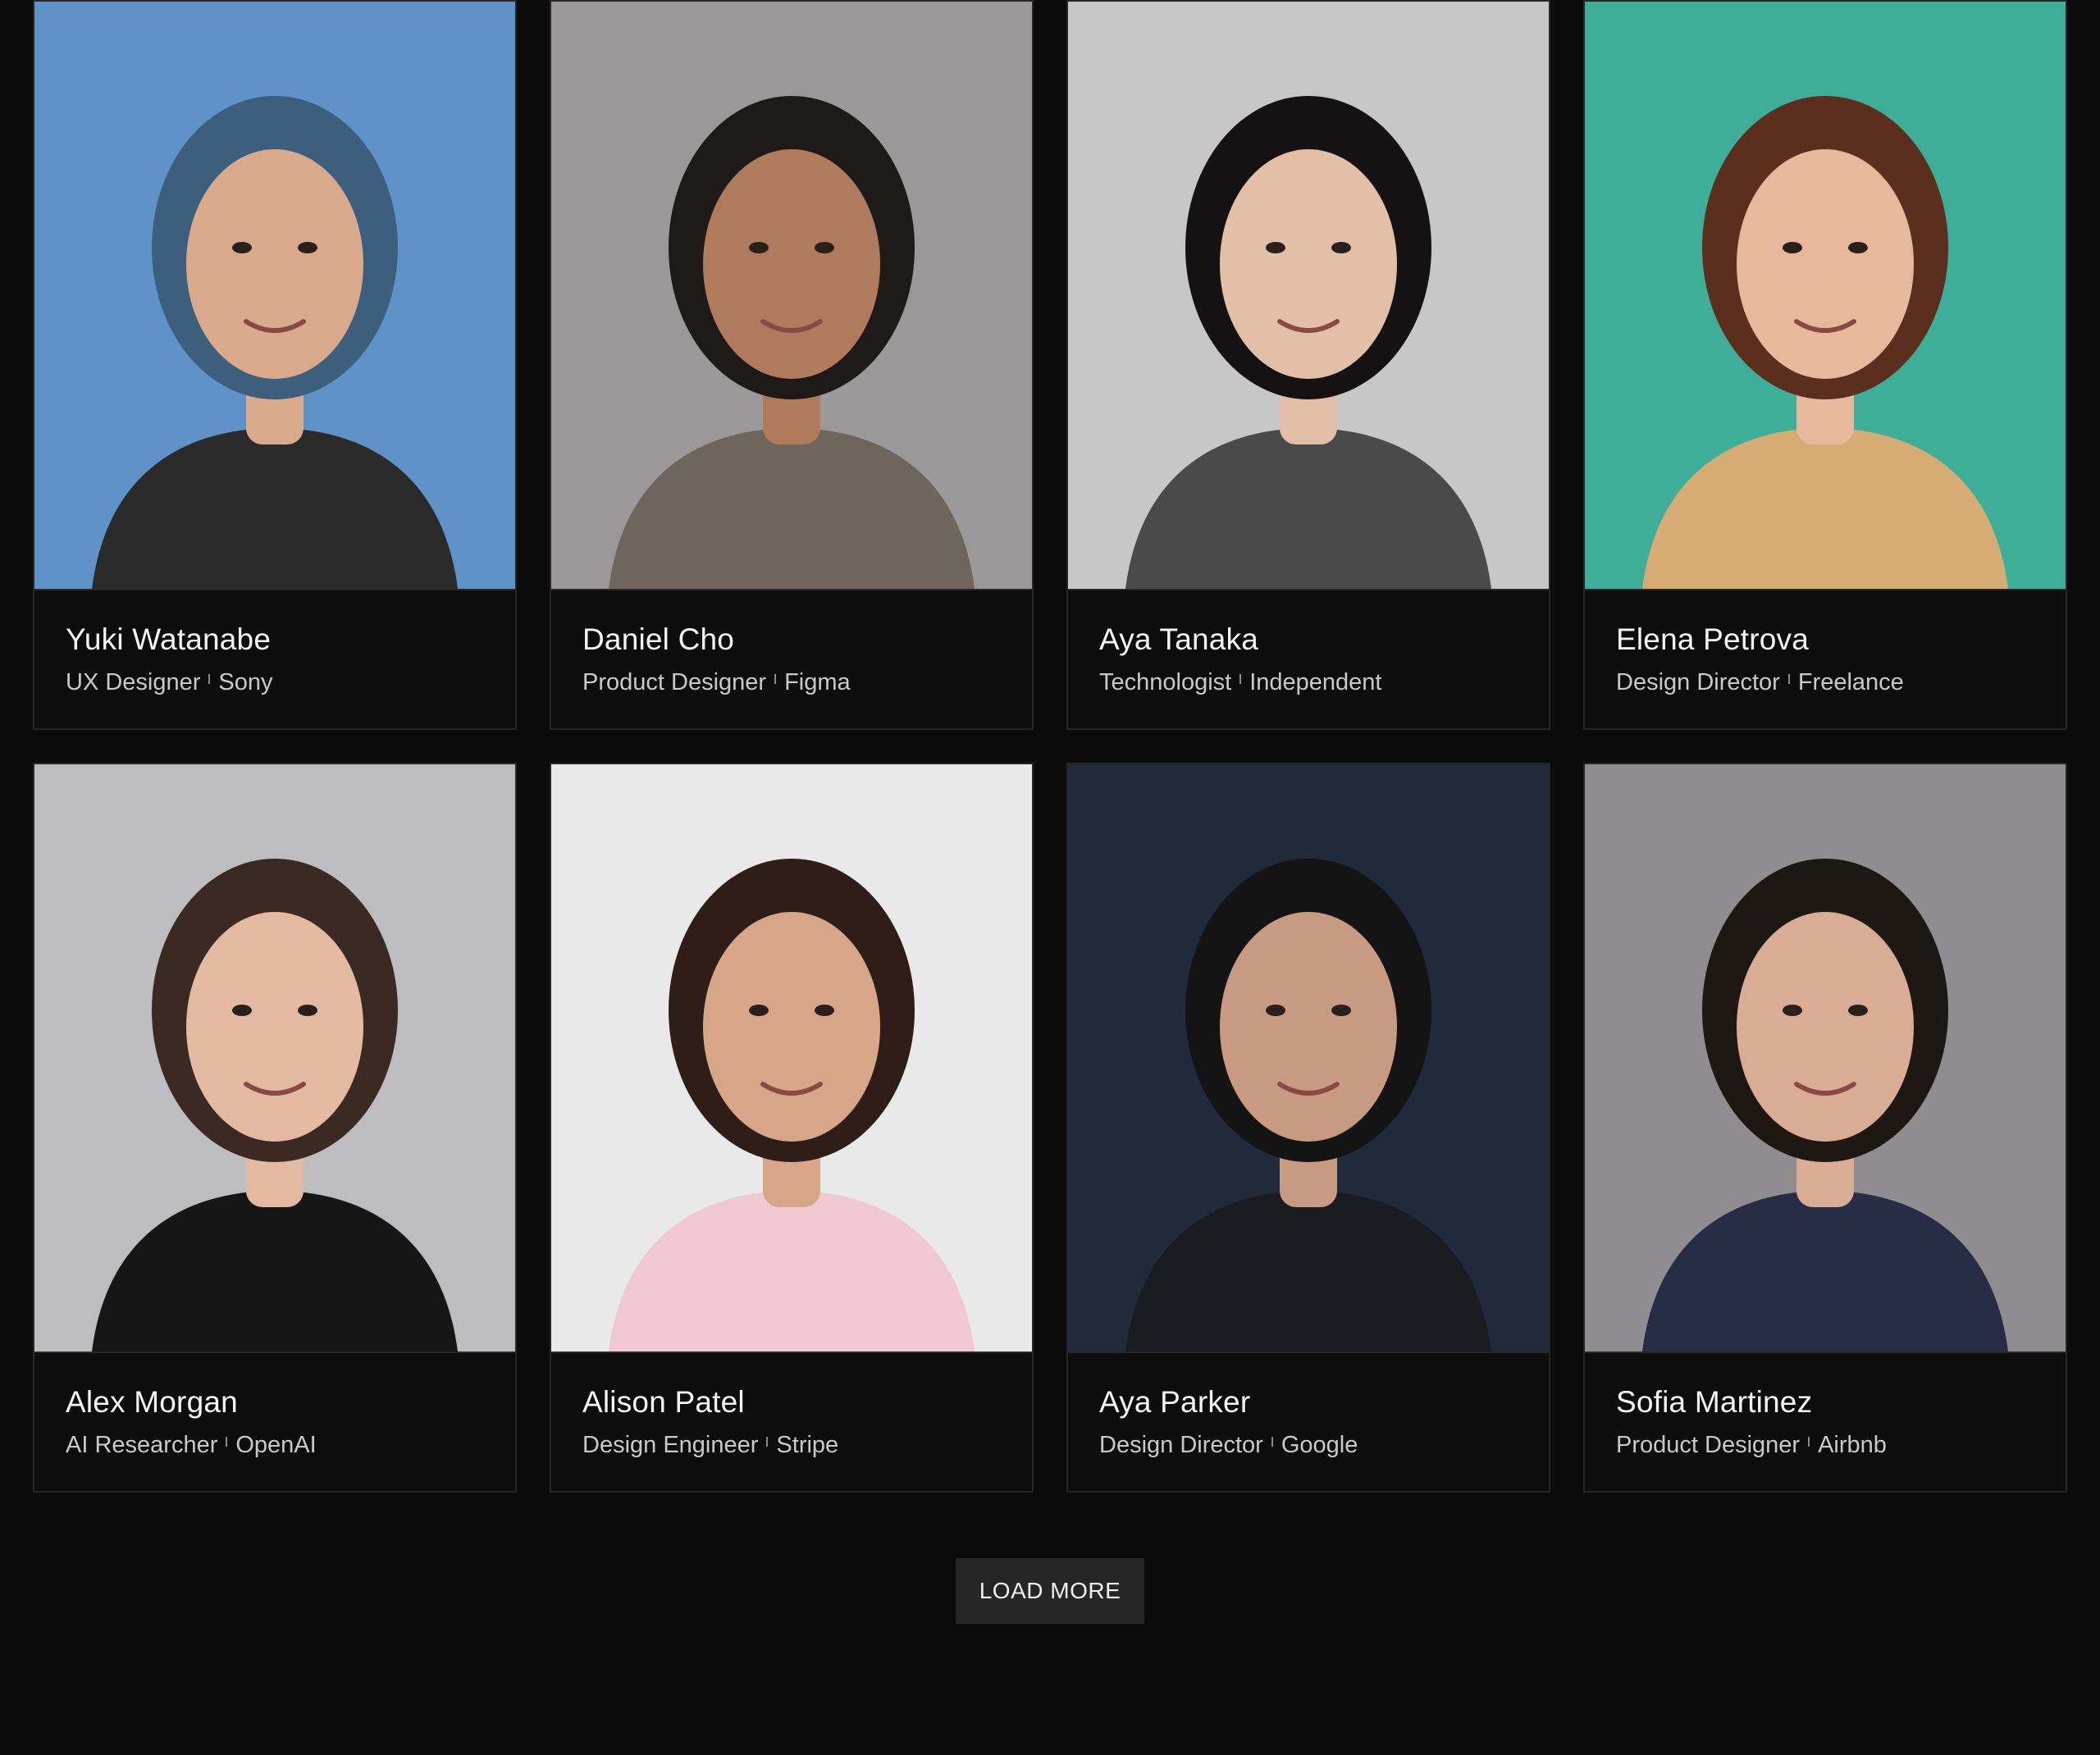  I want to click on person-name: Alex Morgan, so click(152, 1402).